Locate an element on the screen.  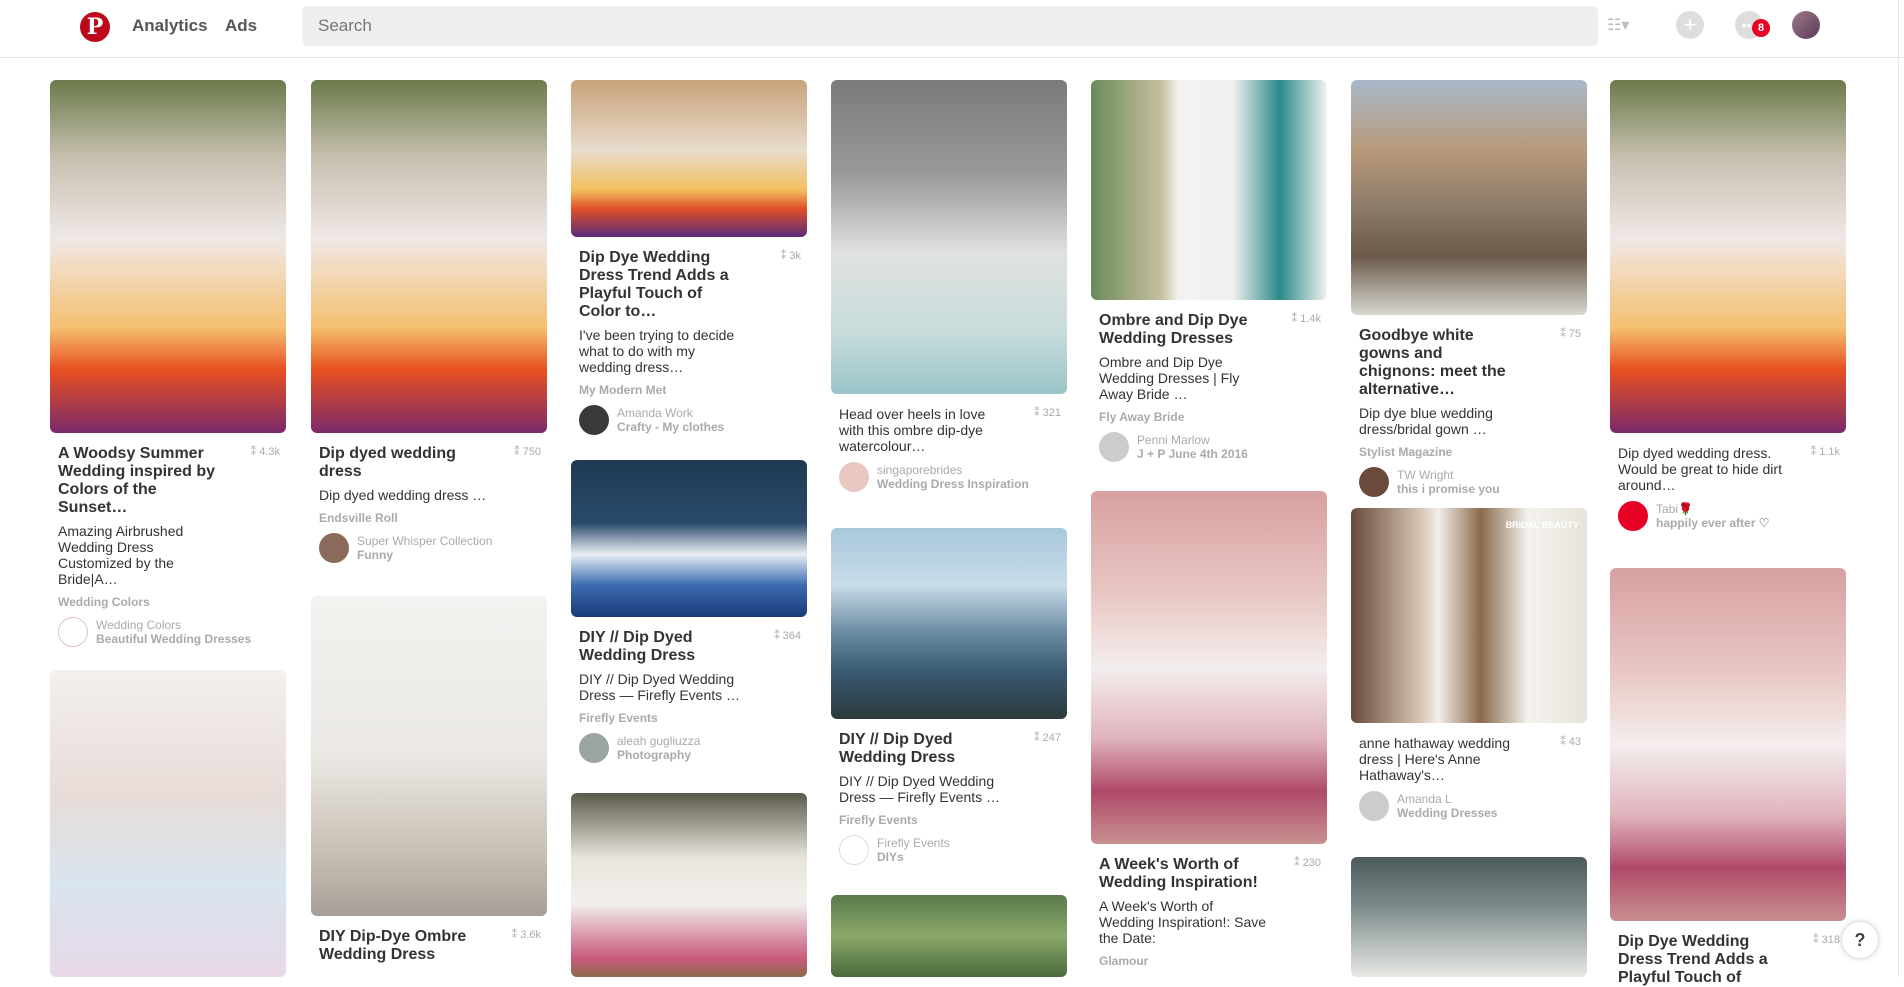
search-input is located at coordinates (950, 26).